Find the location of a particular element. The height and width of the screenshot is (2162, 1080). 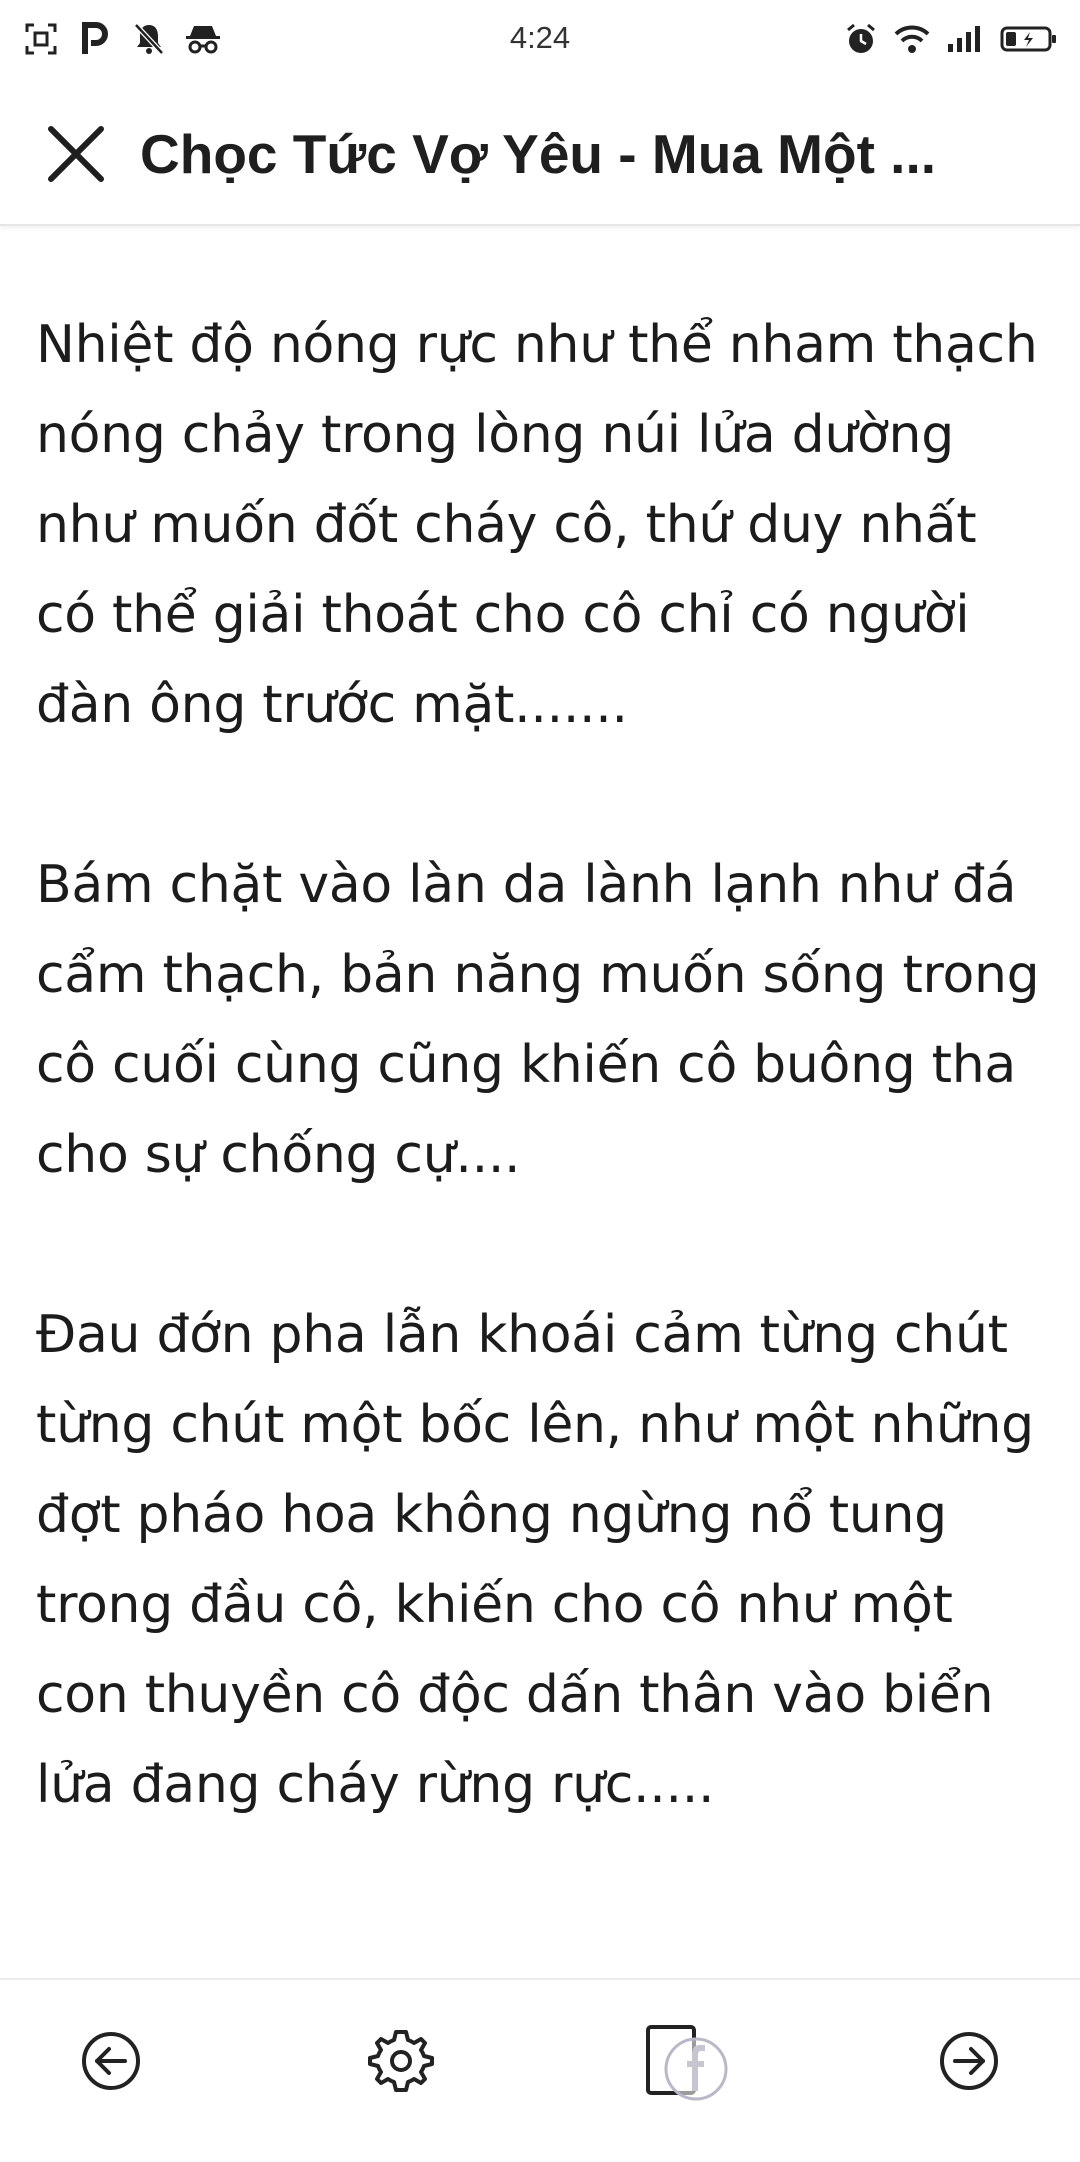

facebook-share-button is located at coordinates (685, 2063).